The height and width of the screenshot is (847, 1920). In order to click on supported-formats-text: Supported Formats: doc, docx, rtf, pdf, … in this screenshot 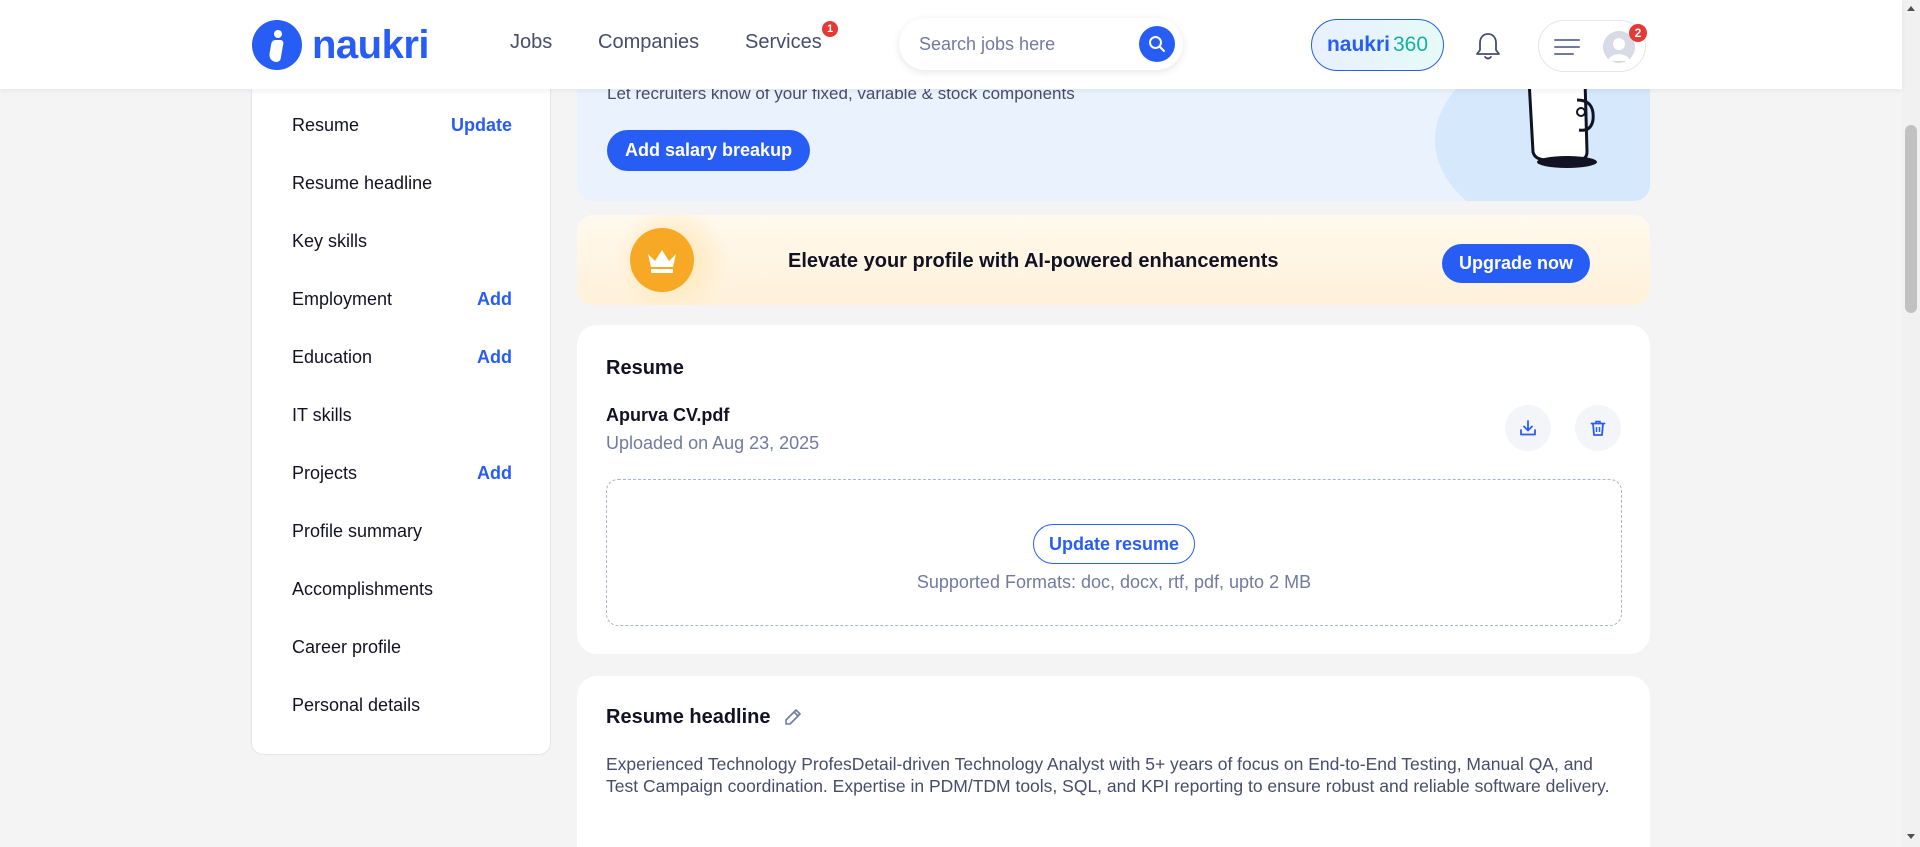, I will do `click(1114, 582)`.